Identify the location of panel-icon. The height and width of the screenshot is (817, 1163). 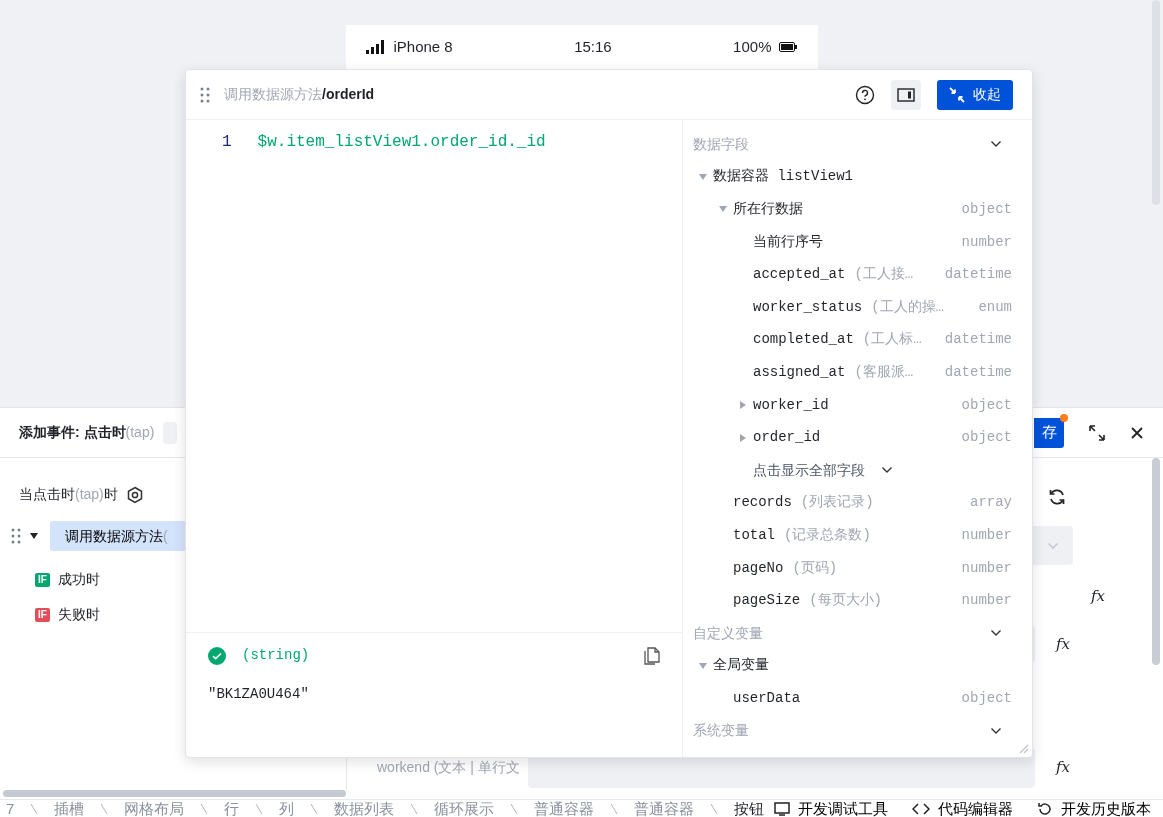
(906, 94).